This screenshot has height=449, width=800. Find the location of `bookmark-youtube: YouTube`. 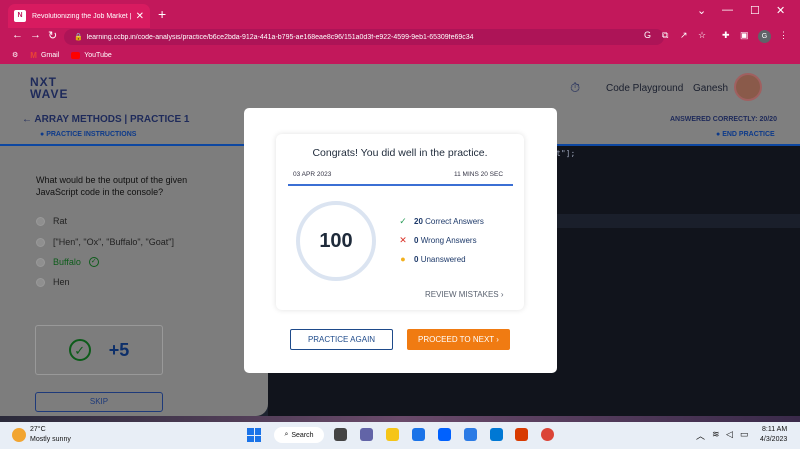

bookmark-youtube: YouTube is located at coordinates (91, 55).